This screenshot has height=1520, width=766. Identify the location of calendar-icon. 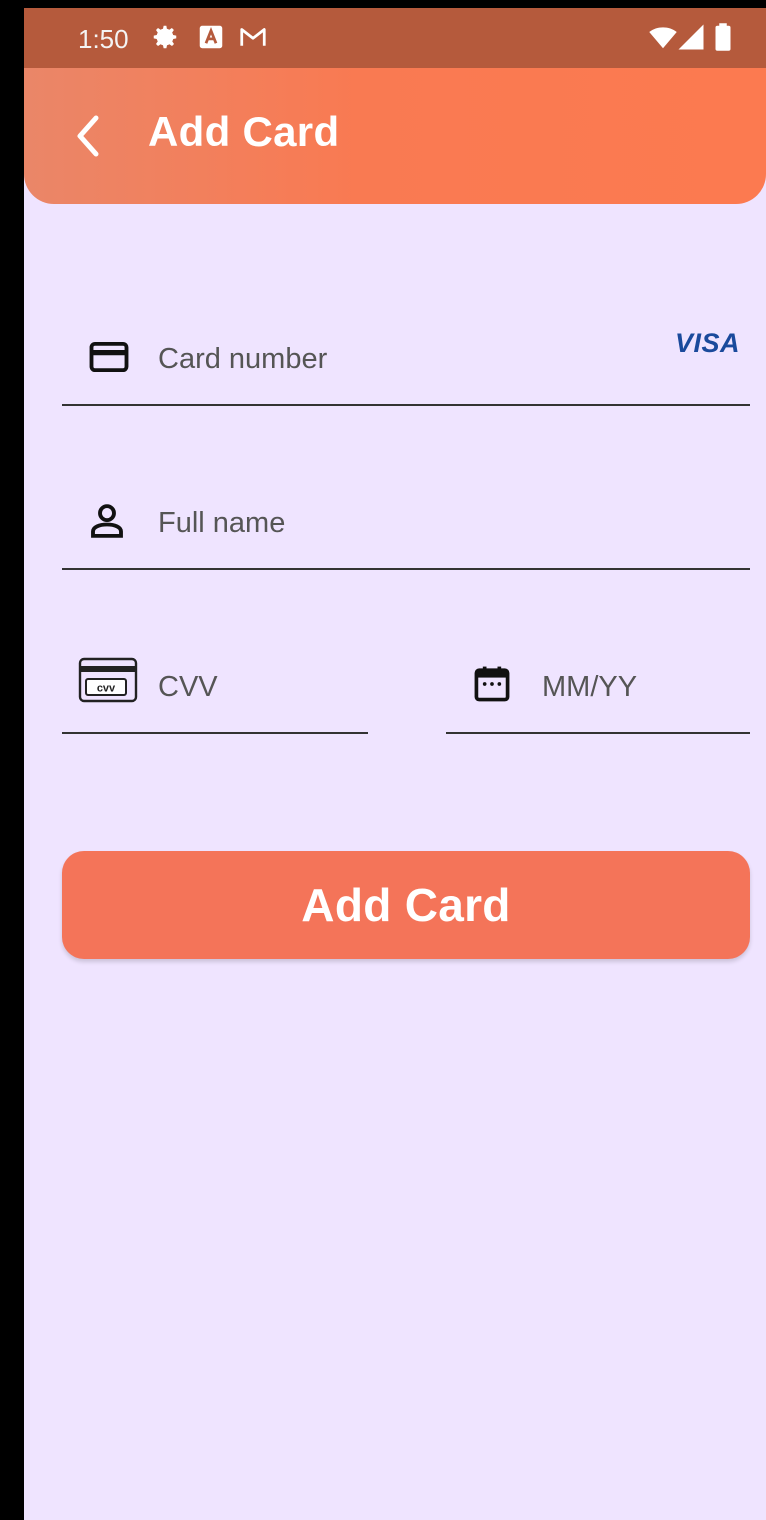
(492, 684).